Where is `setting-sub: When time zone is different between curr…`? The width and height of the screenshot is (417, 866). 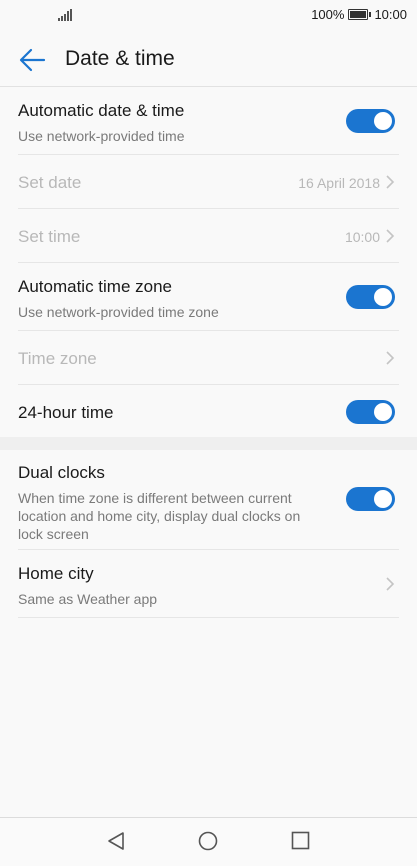
setting-sub: When time zone is different between curr… is located at coordinates (159, 516).